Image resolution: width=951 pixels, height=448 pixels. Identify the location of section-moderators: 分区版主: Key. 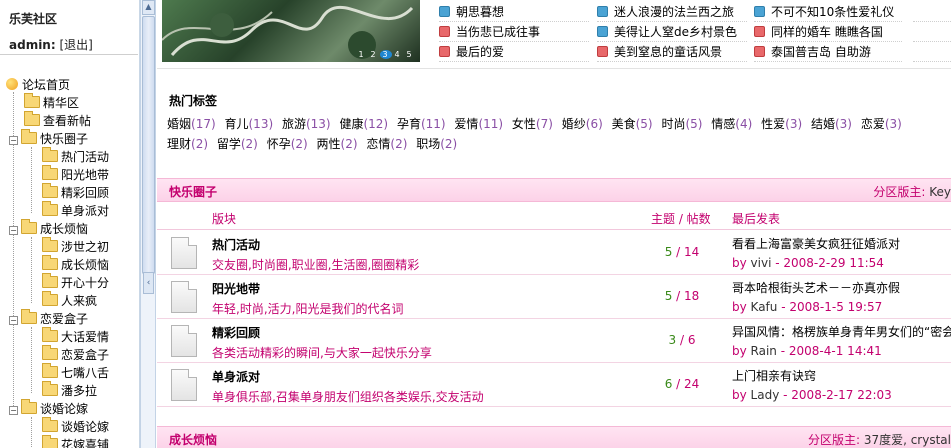
(912, 191).